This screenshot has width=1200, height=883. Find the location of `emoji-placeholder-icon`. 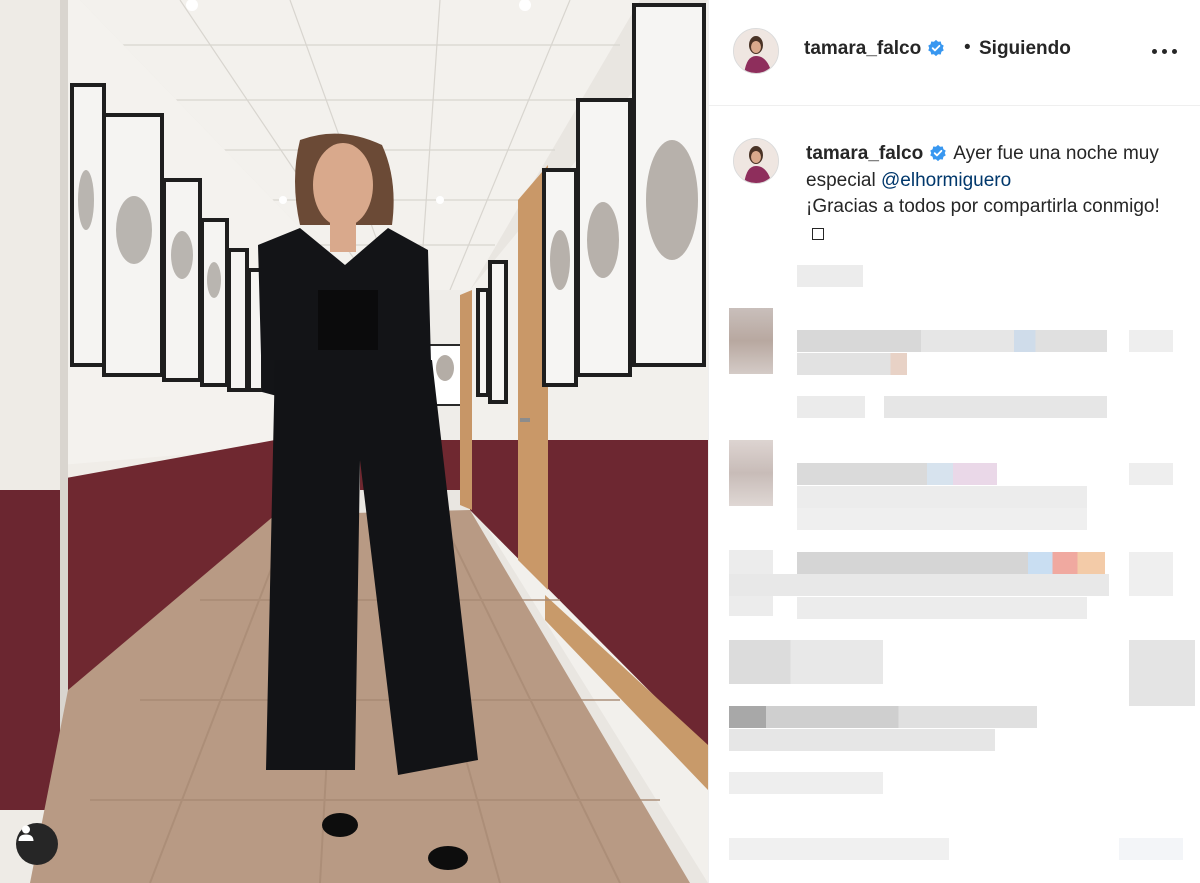

emoji-placeholder-icon is located at coordinates (818, 233).